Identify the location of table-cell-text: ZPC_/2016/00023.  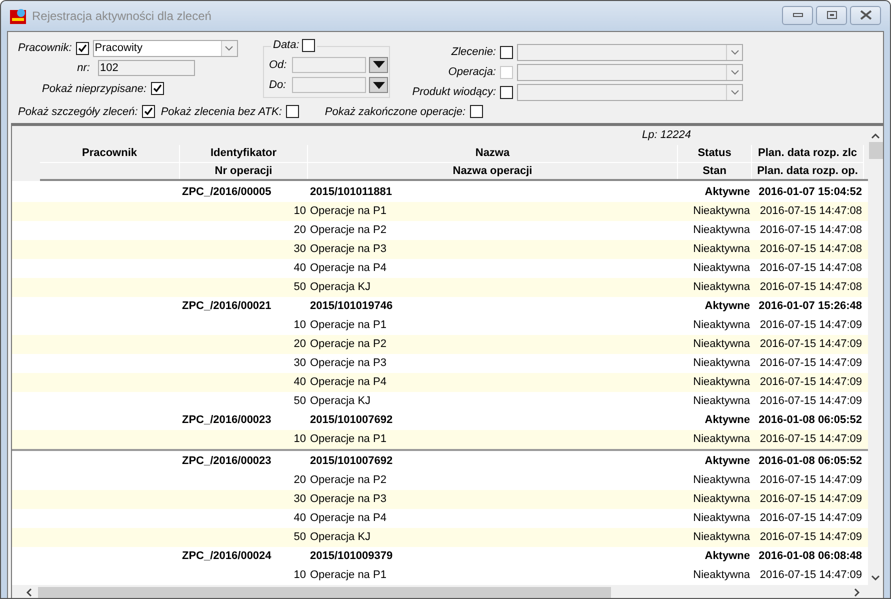
(226, 462).